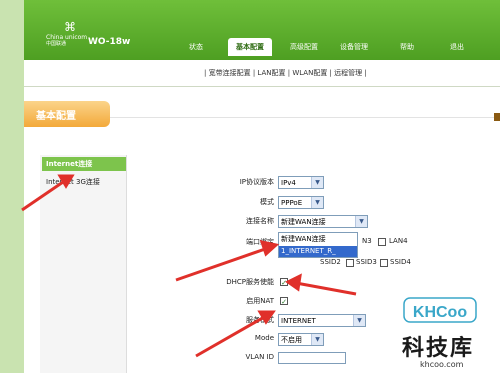 The image size is (500, 373). Describe the element at coordinates (222, 264) in the screenshot. I see `arrow-to-dropdown` at that location.